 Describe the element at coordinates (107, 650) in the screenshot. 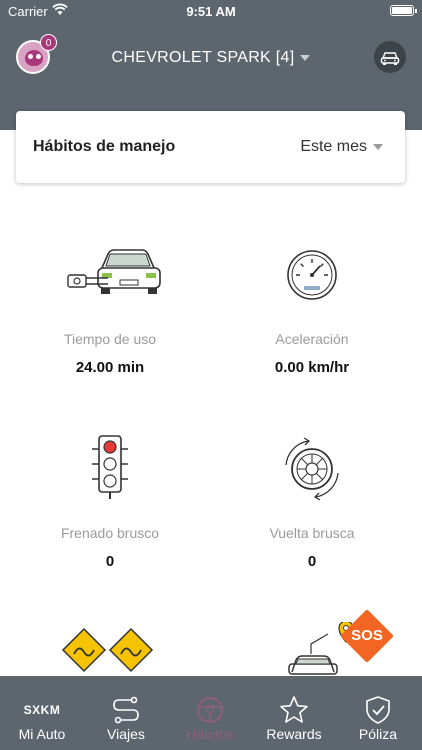

I see `road-hazard-signs-icon` at that location.